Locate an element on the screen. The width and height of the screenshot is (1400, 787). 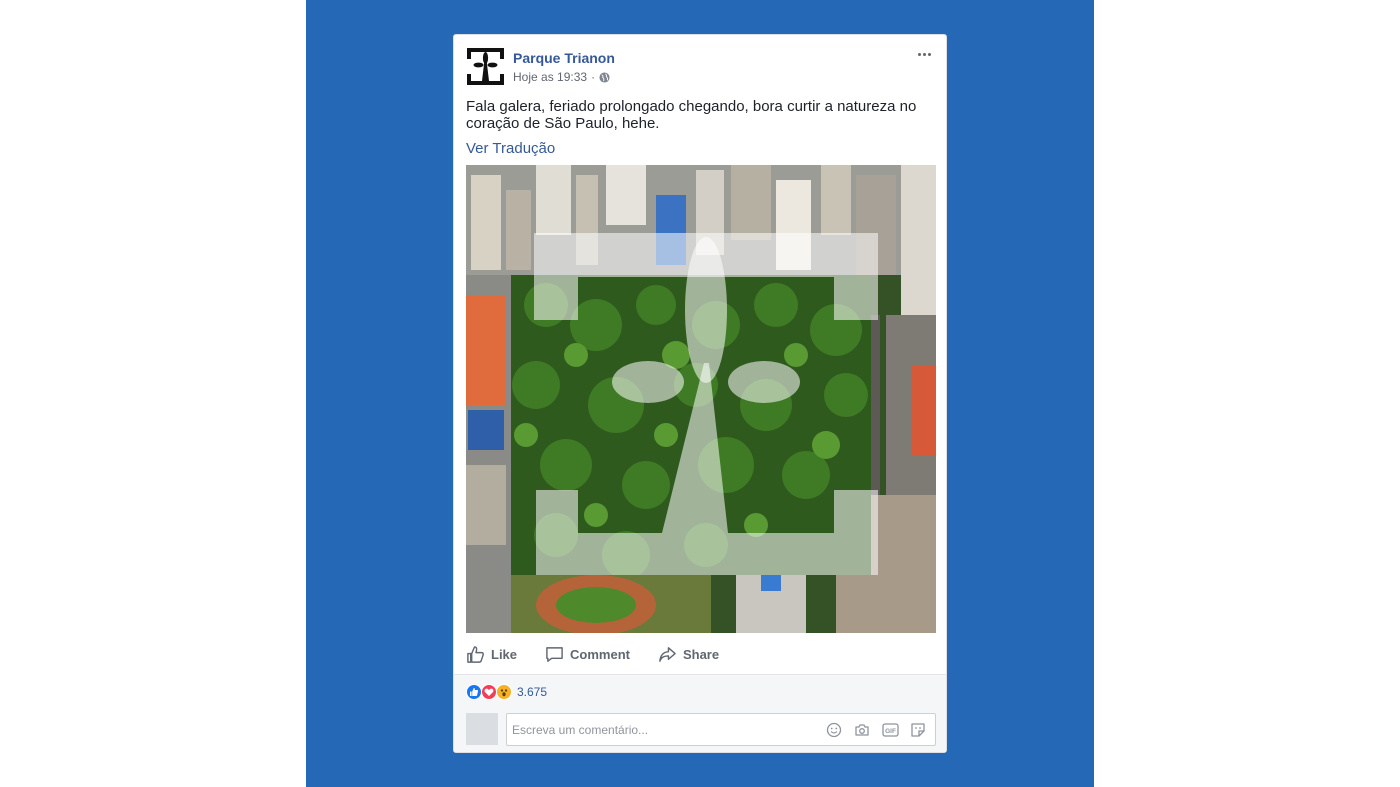
reactions-summary: 3.675 is located at coordinates (506, 692).